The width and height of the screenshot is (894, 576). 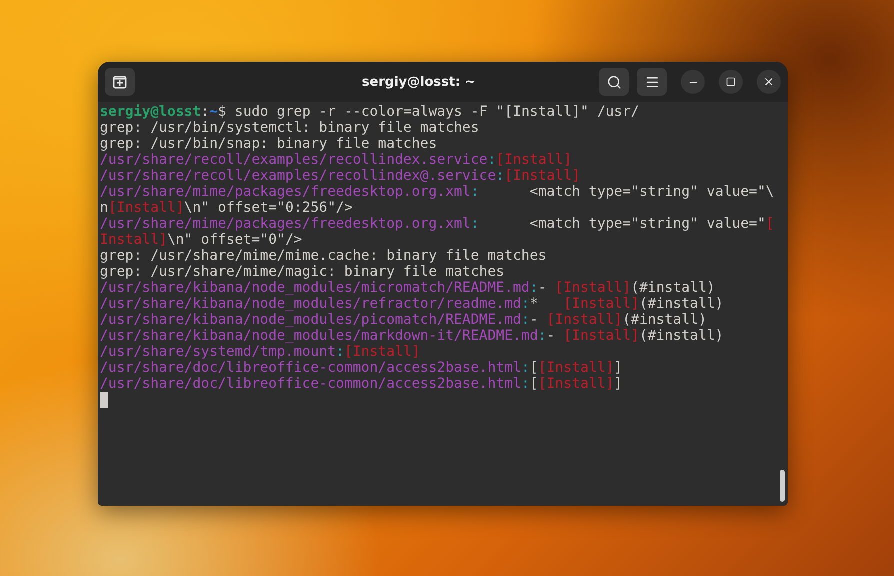 I want to click on terminal-line: /usr/share/kibana/node_modules/picomatch/README.md:- [Install](#install), so click(x=404, y=320).